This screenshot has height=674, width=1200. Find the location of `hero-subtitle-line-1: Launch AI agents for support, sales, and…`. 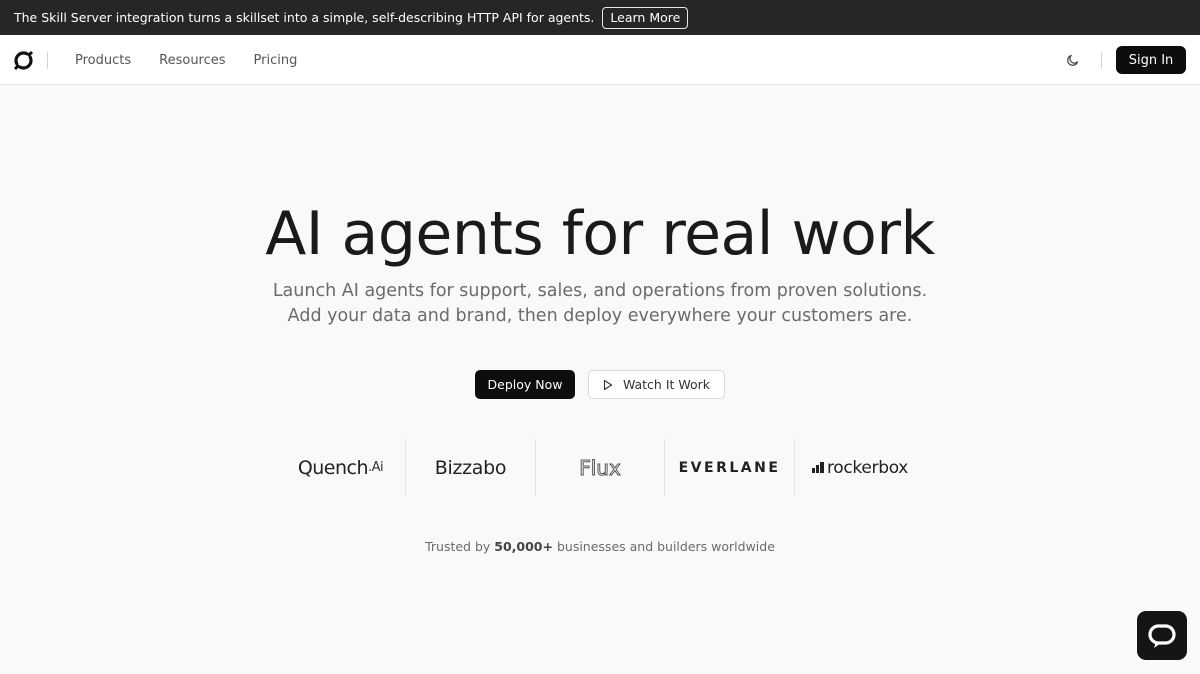

hero-subtitle-line-1: Launch AI agents for support, sales, and… is located at coordinates (600, 291).